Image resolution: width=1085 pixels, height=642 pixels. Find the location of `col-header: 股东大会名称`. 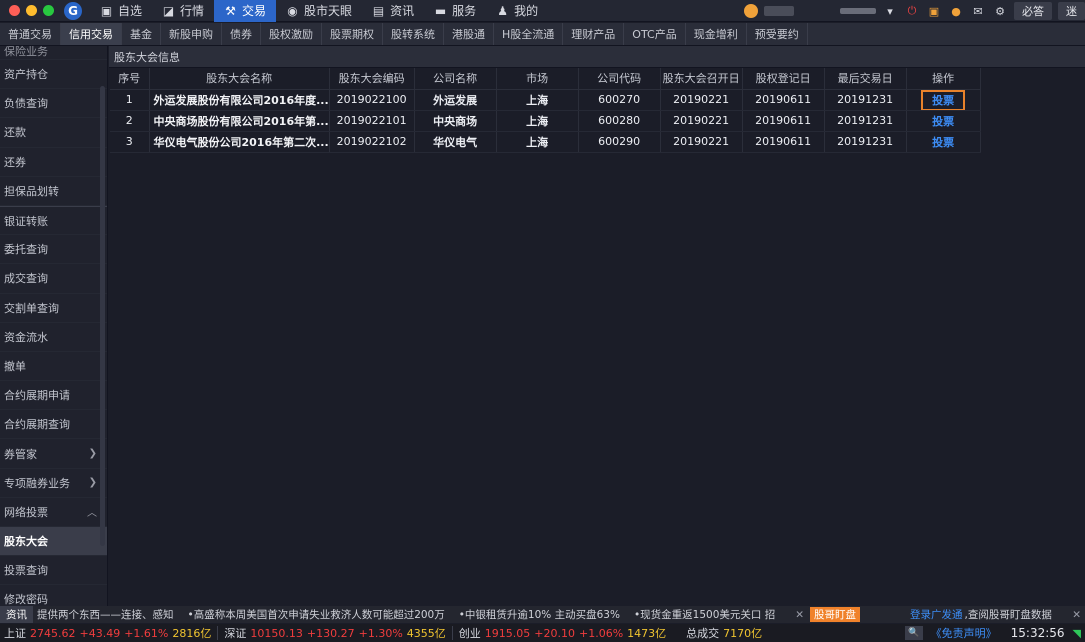

col-header: 股东大会名称 is located at coordinates (239, 79).